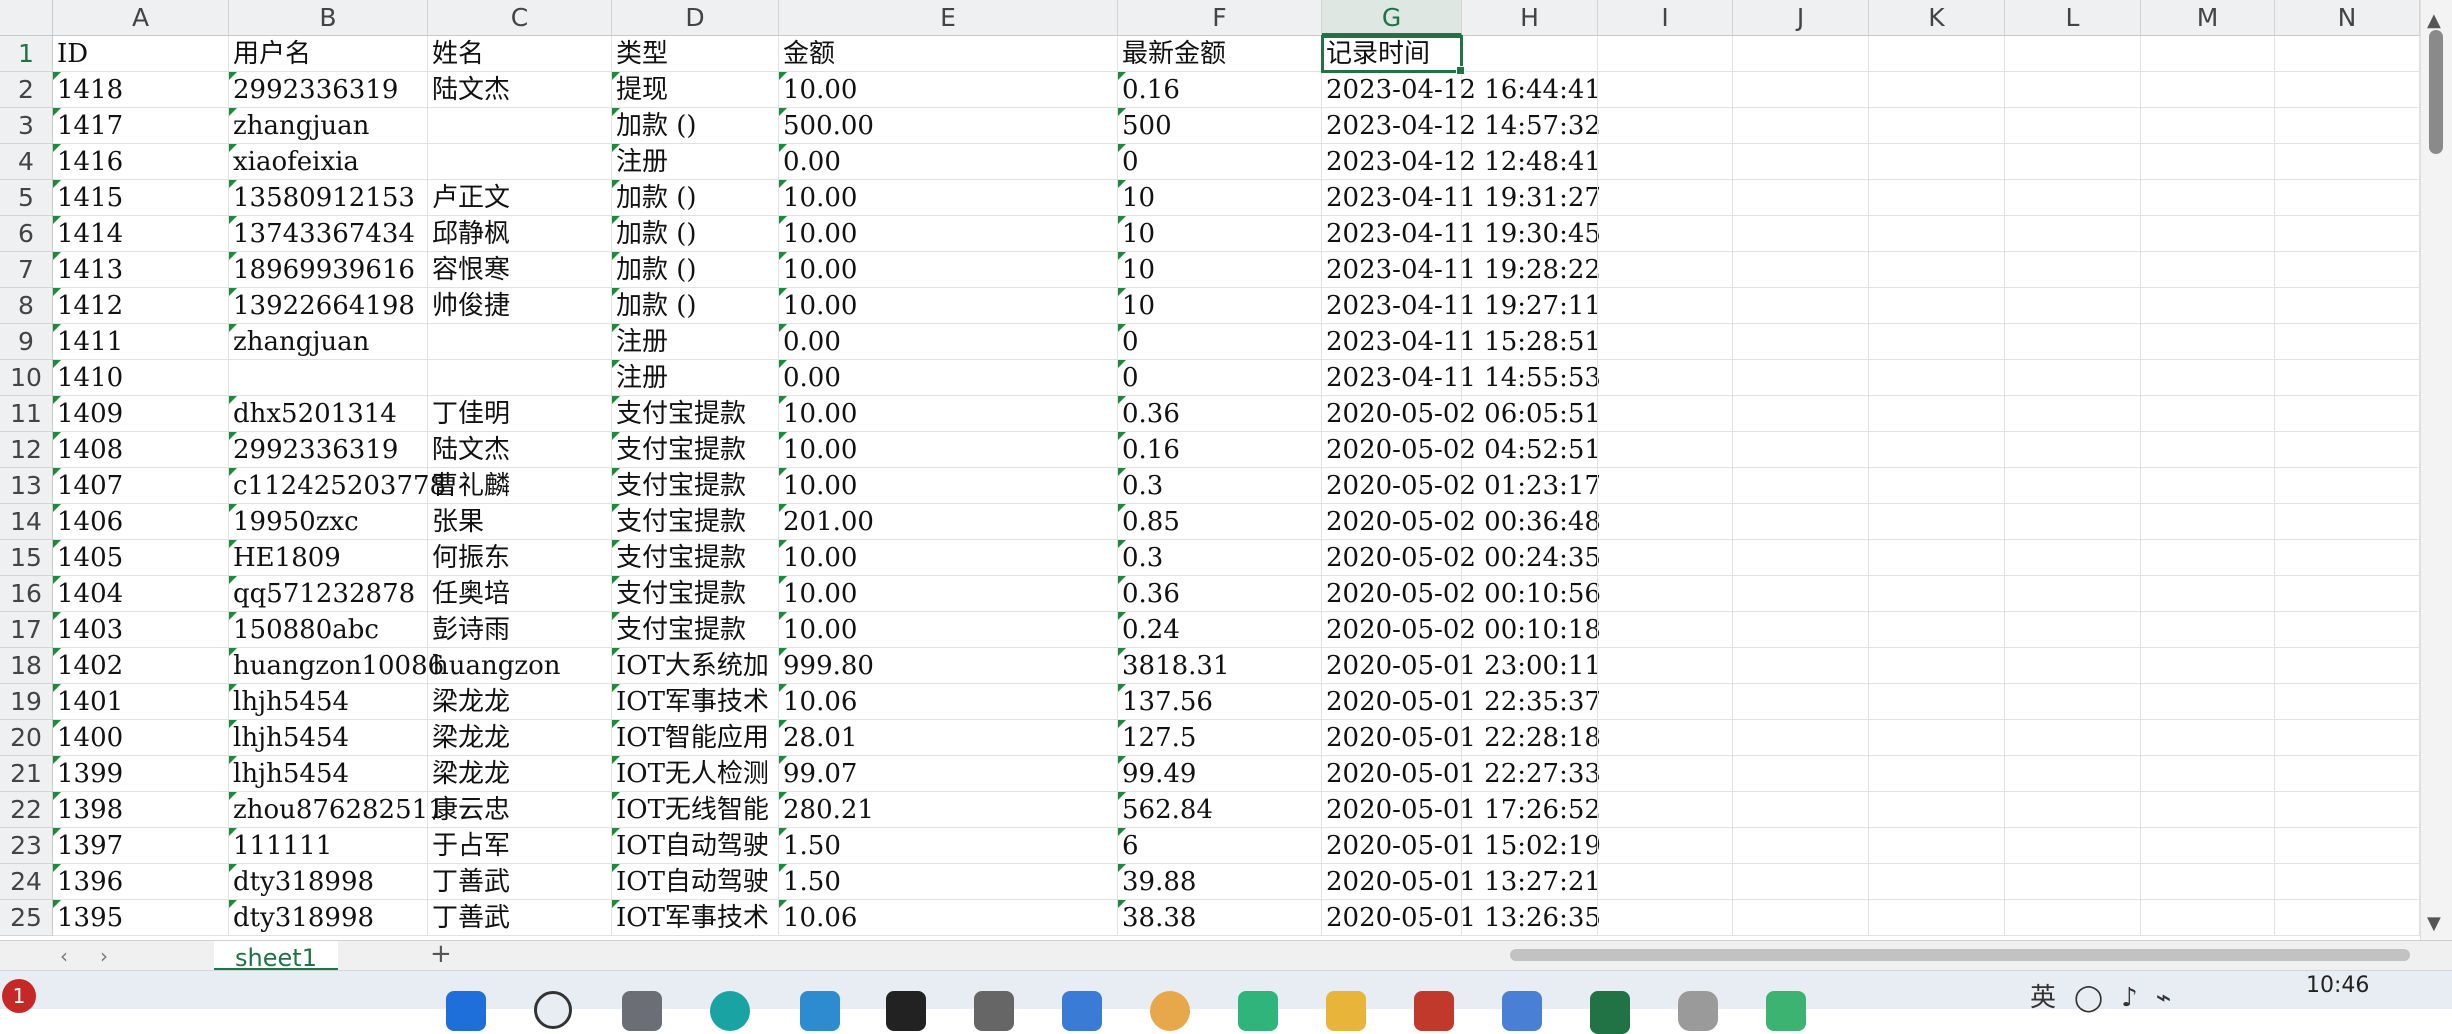 The height and width of the screenshot is (1034, 2452). What do you see at coordinates (1937, 414) in the screenshot?
I see `cell-k11` at bounding box center [1937, 414].